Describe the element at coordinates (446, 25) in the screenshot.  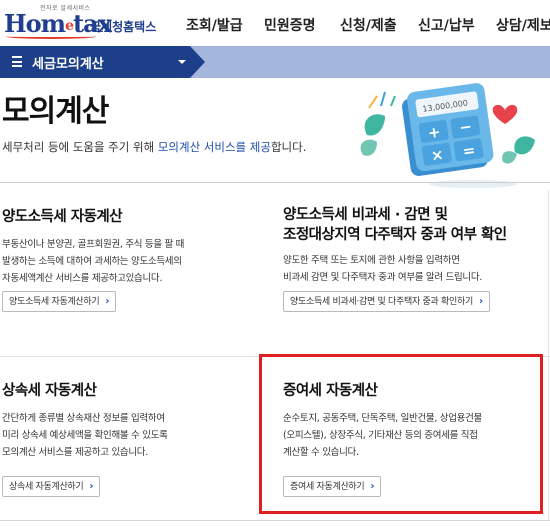
I see `gnb-item-report-pay: 신고/납부` at that location.